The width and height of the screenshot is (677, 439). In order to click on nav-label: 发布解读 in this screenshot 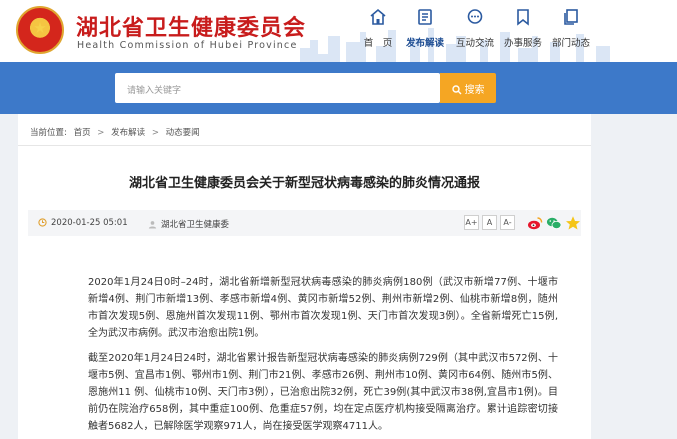, I will do `click(424, 43)`.